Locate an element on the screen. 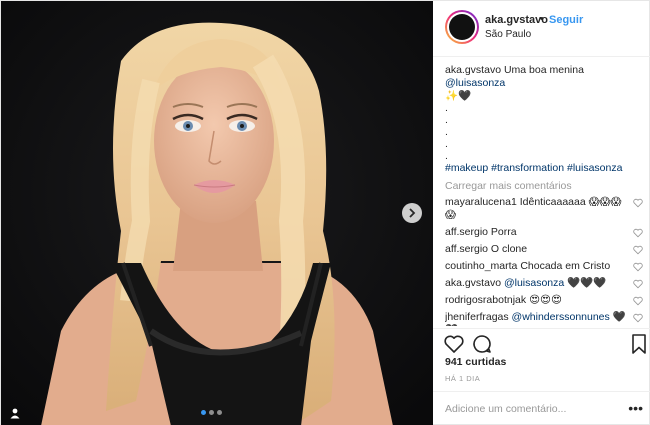 The height and width of the screenshot is (425, 650). caption-mention: @luisasonza is located at coordinates (475, 83).